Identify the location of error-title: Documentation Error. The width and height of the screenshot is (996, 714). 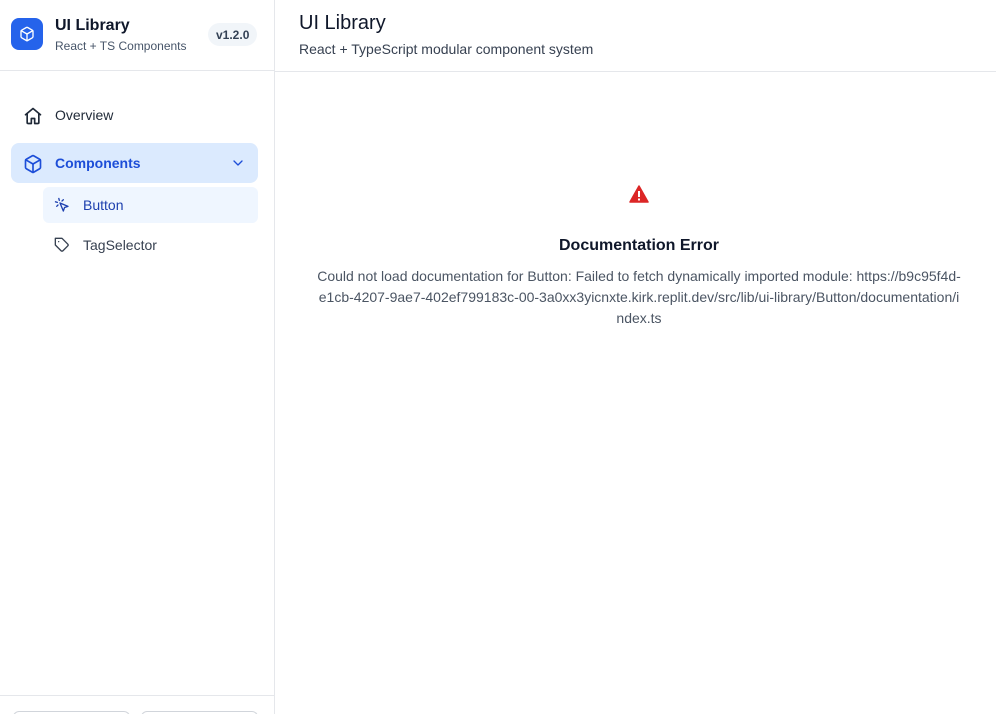
(638, 245).